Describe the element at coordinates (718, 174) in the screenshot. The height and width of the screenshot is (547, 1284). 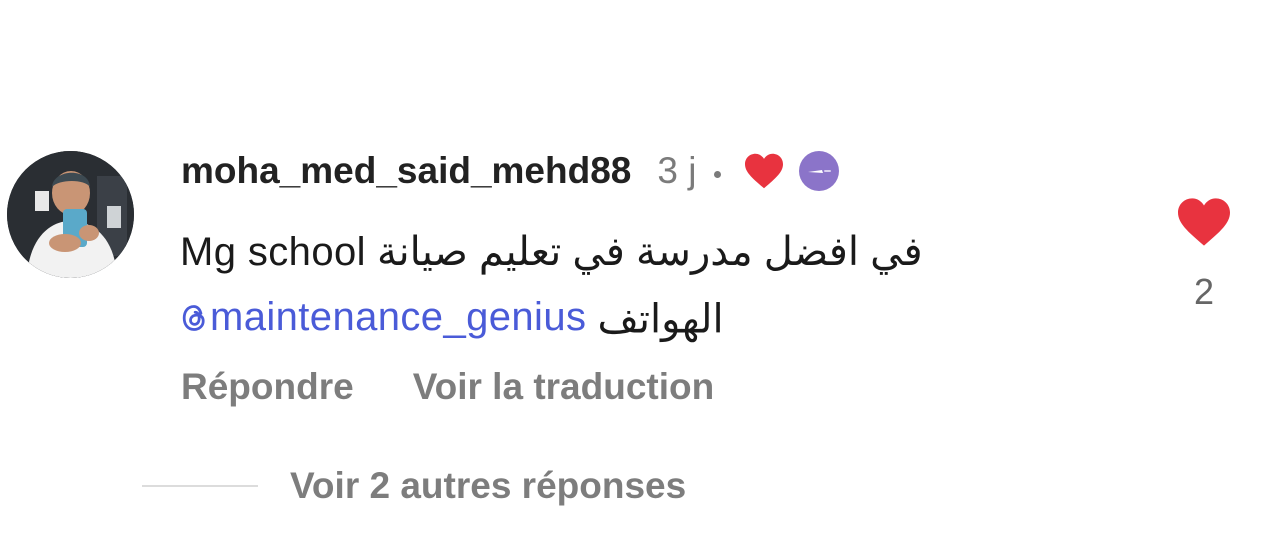
I see `separator-dot` at that location.